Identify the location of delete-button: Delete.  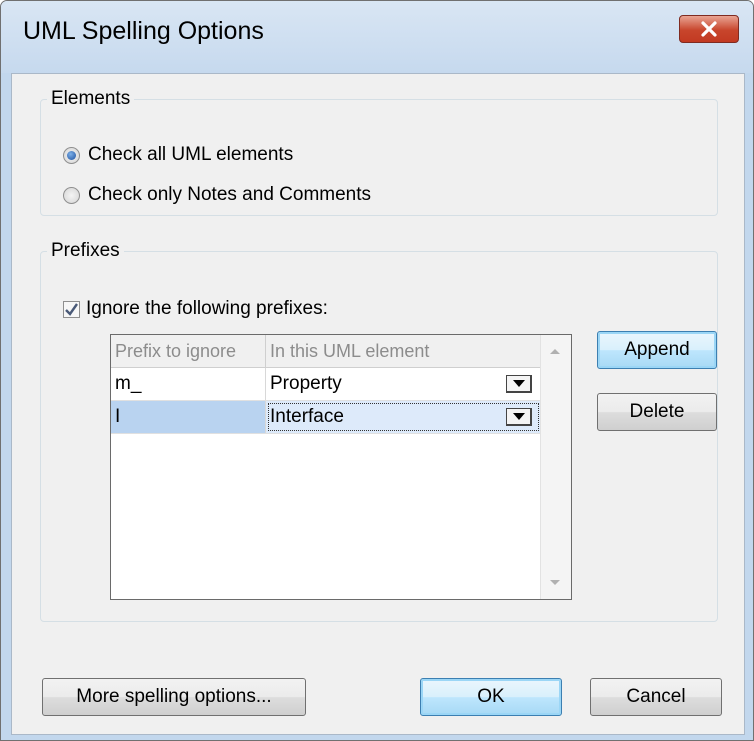
(657, 412).